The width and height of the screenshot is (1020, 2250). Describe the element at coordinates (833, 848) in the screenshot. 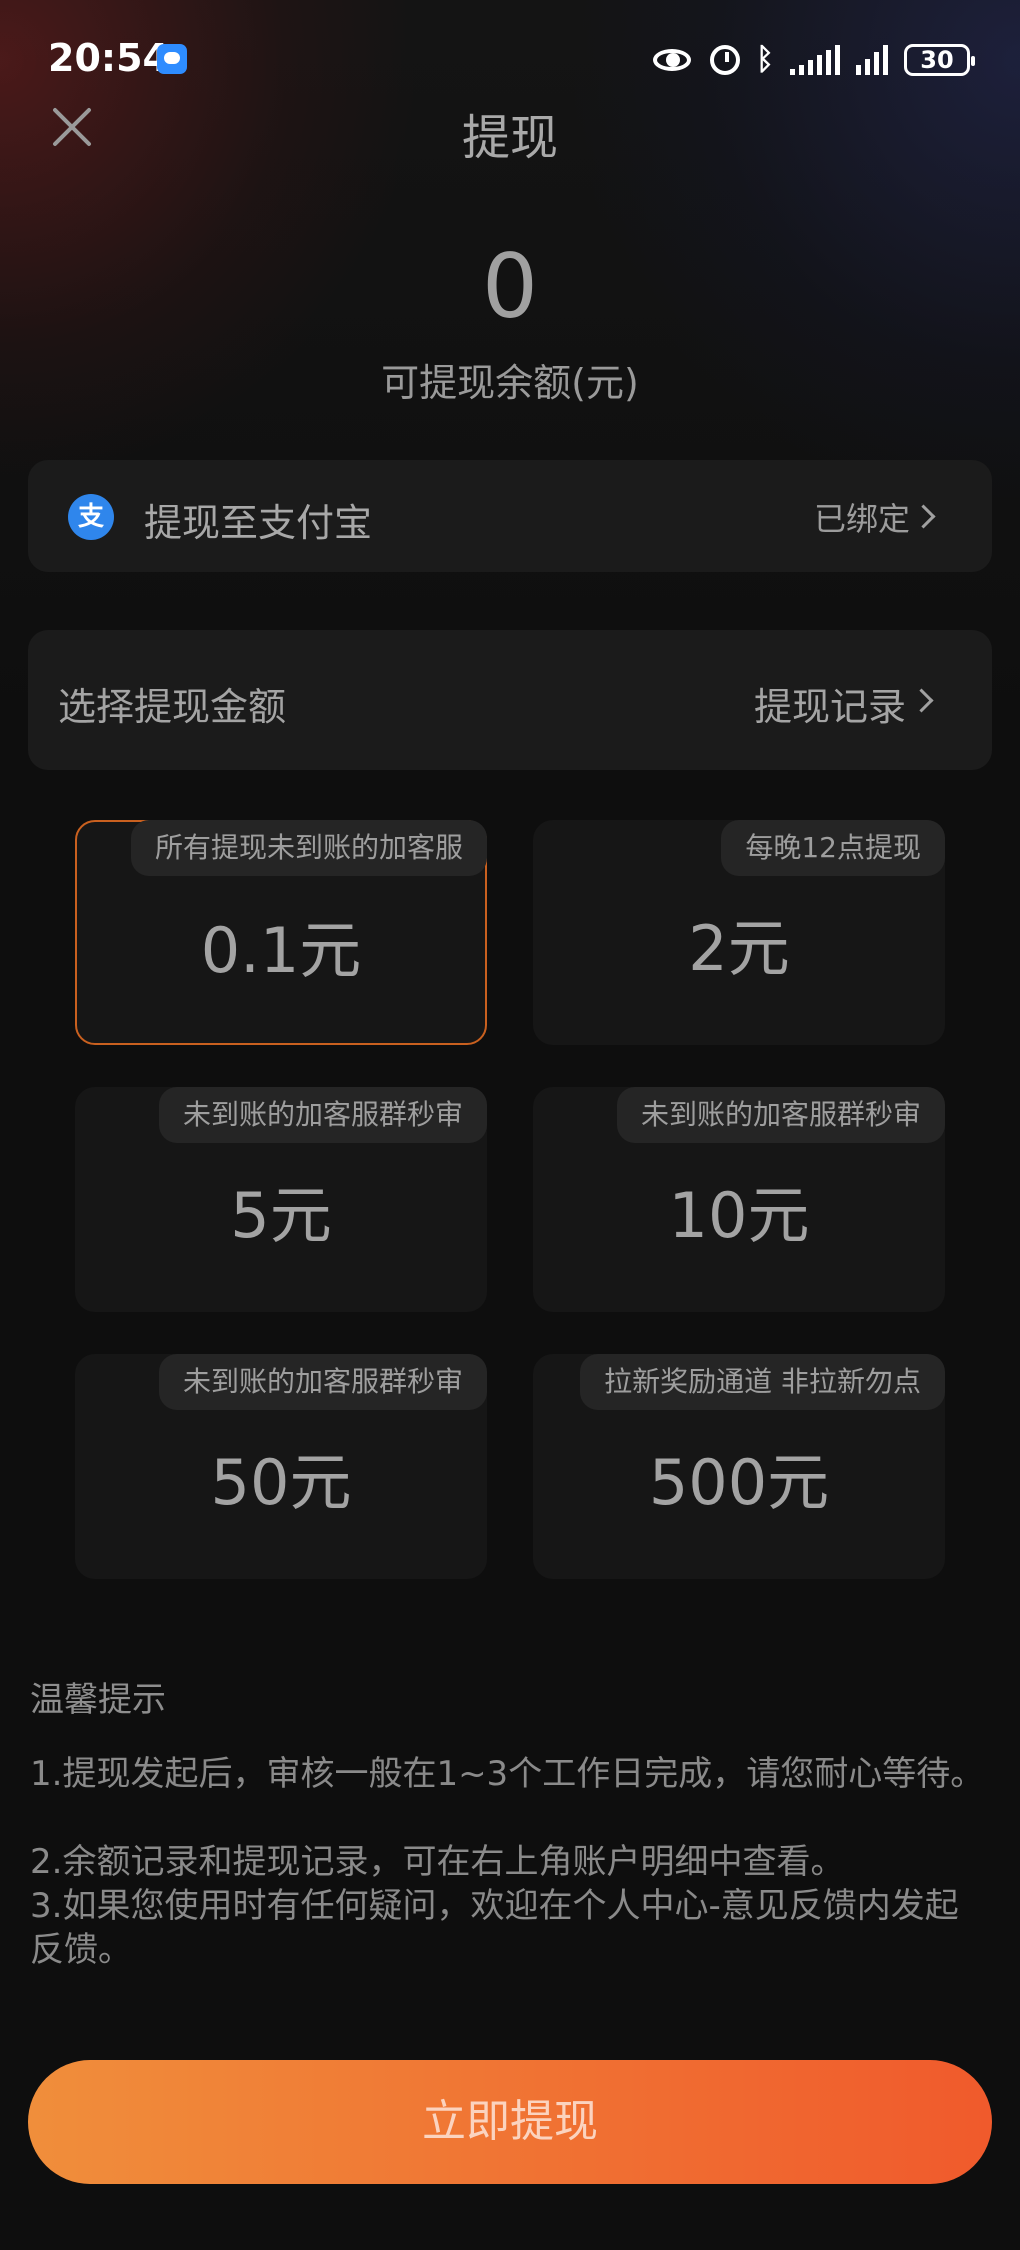

I see `option-tag: 每晚12点提现` at that location.